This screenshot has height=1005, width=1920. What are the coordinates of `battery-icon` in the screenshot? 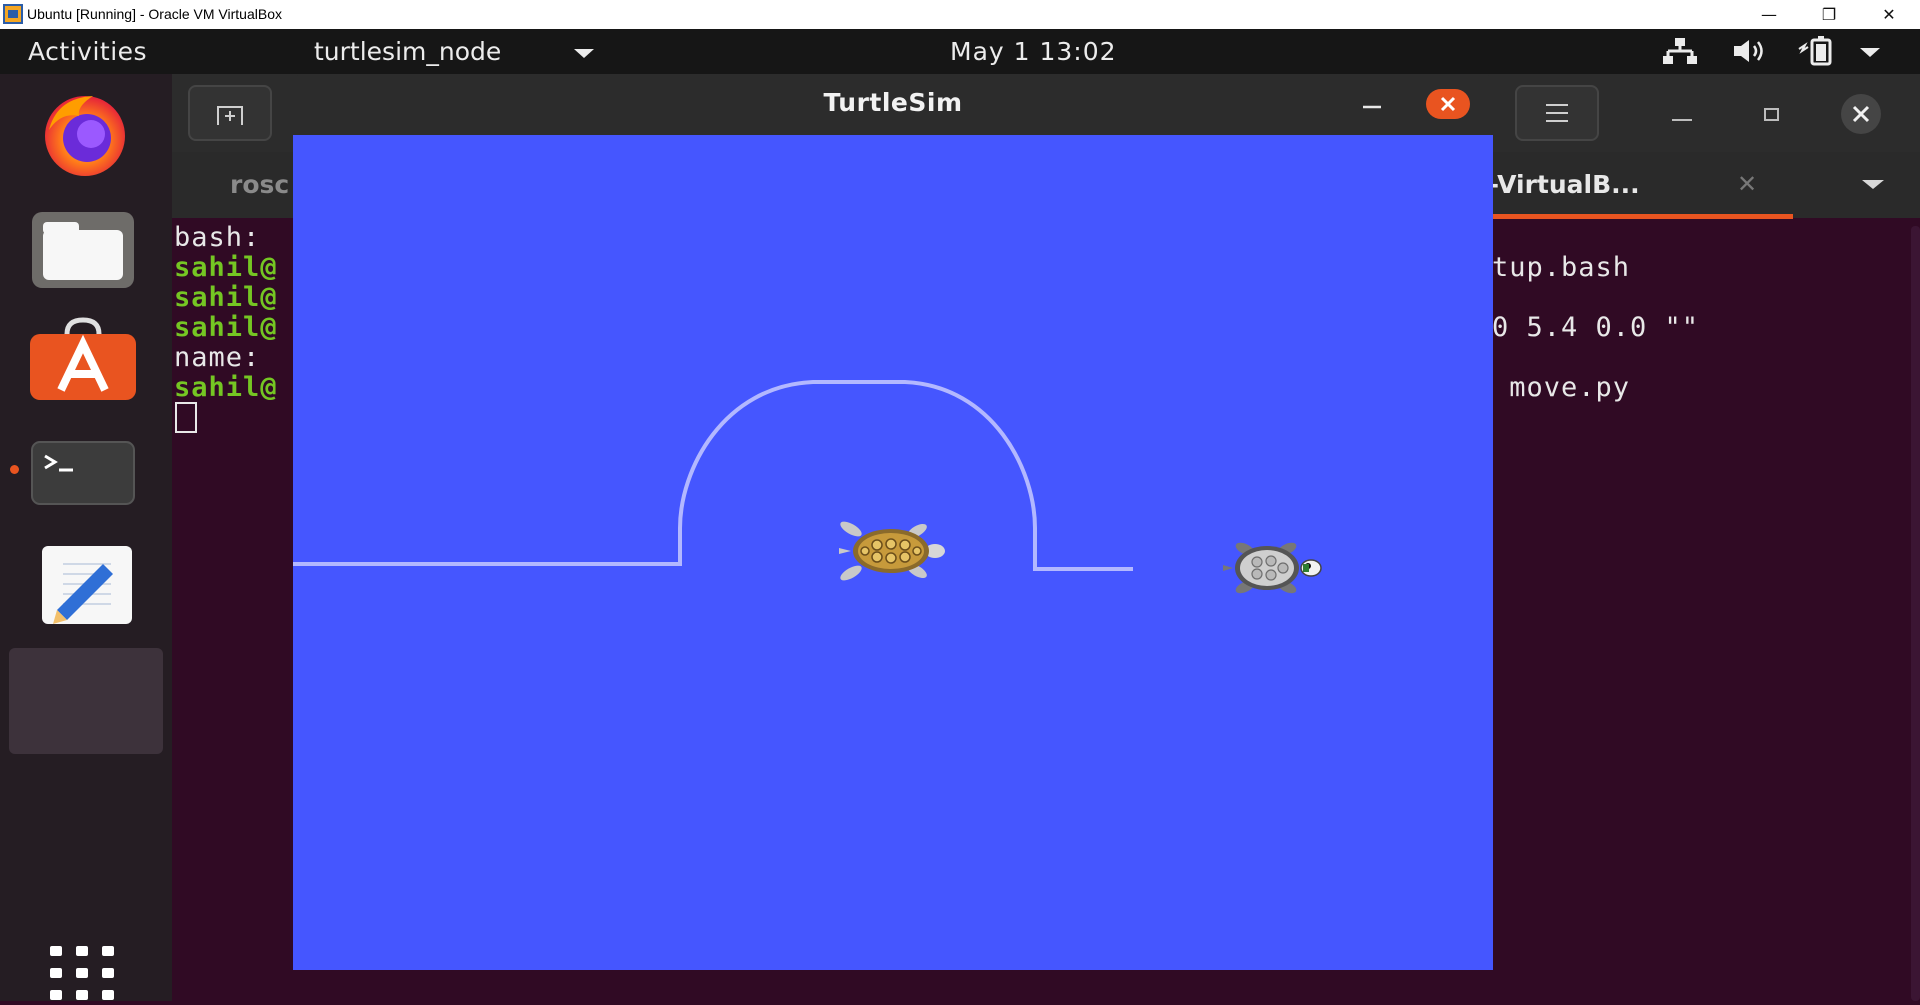 It's located at (1816, 51).